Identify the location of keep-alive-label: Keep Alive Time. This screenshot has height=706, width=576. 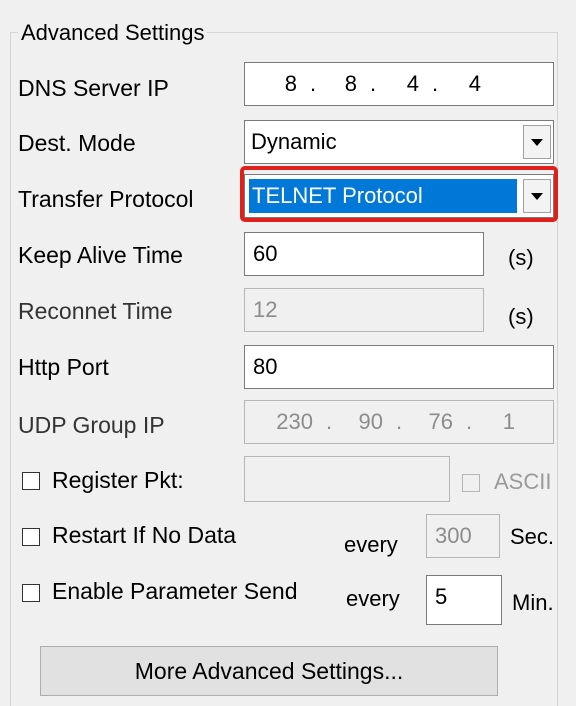
(100, 255).